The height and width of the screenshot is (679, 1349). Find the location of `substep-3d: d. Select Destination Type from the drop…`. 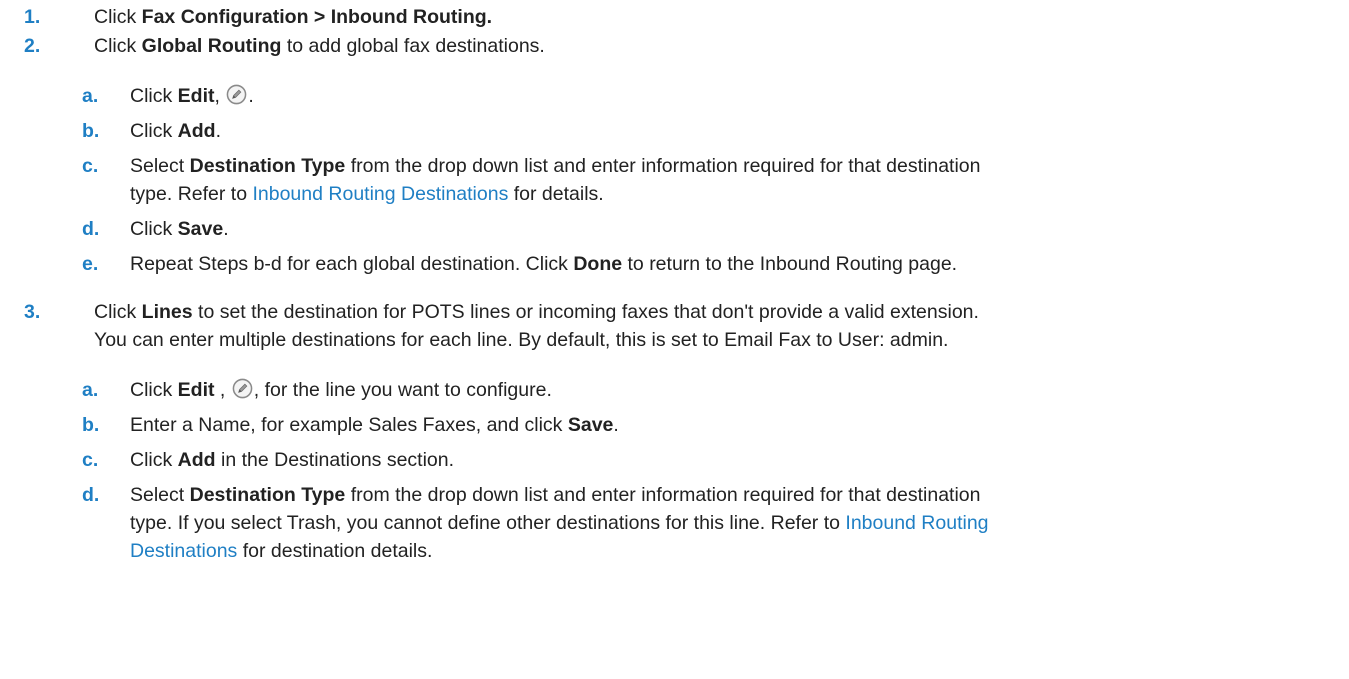

substep-3d: d. Select Destination Type from the drop… is located at coordinates (674, 523).